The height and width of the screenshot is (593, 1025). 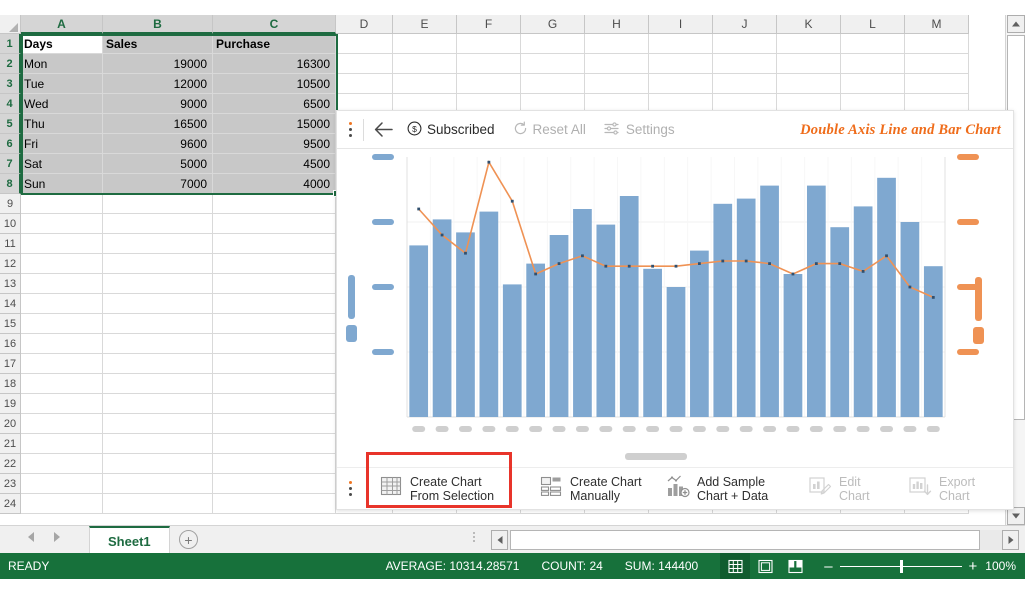 What do you see at coordinates (10, 304) in the screenshot?
I see `row-header-14: 14` at bounding box center [10, 304].